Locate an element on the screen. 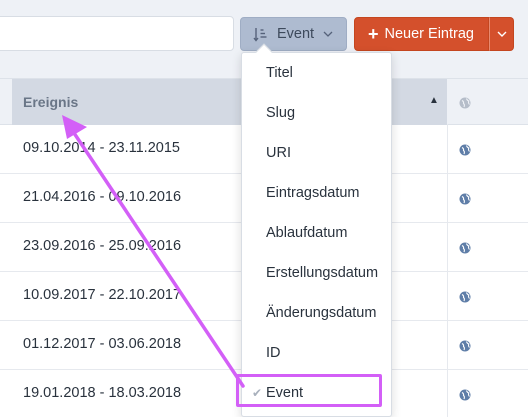 This screenshot has width=528, height=417. new-entry-button-label: Neuer Eintrag is located at coordinates (429, 34).